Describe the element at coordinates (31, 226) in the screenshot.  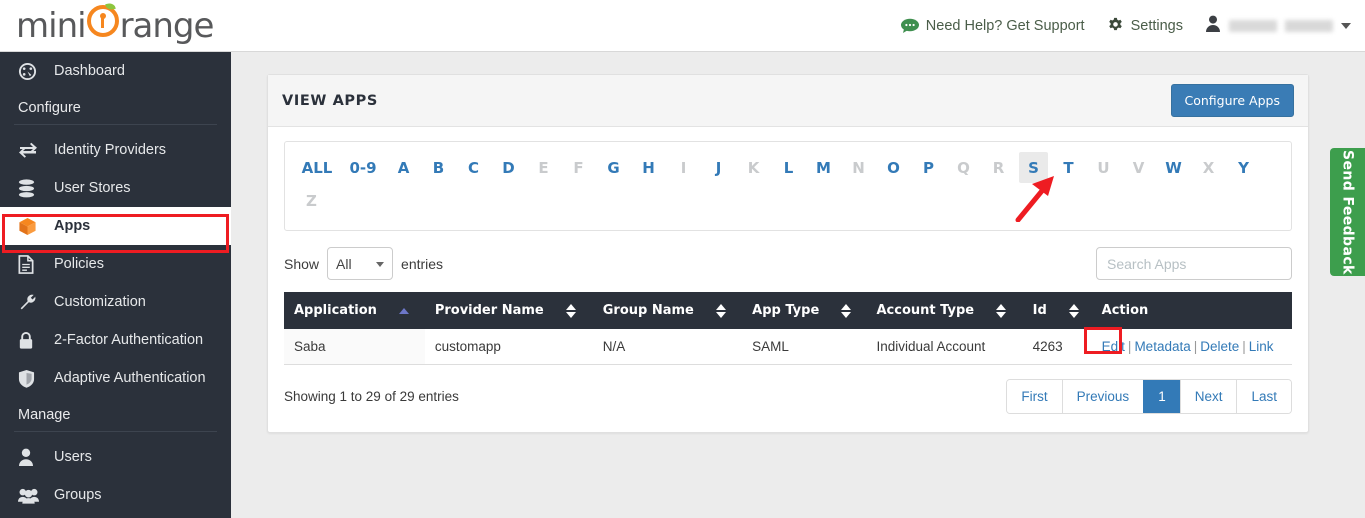
I see `box-icon` at that location.